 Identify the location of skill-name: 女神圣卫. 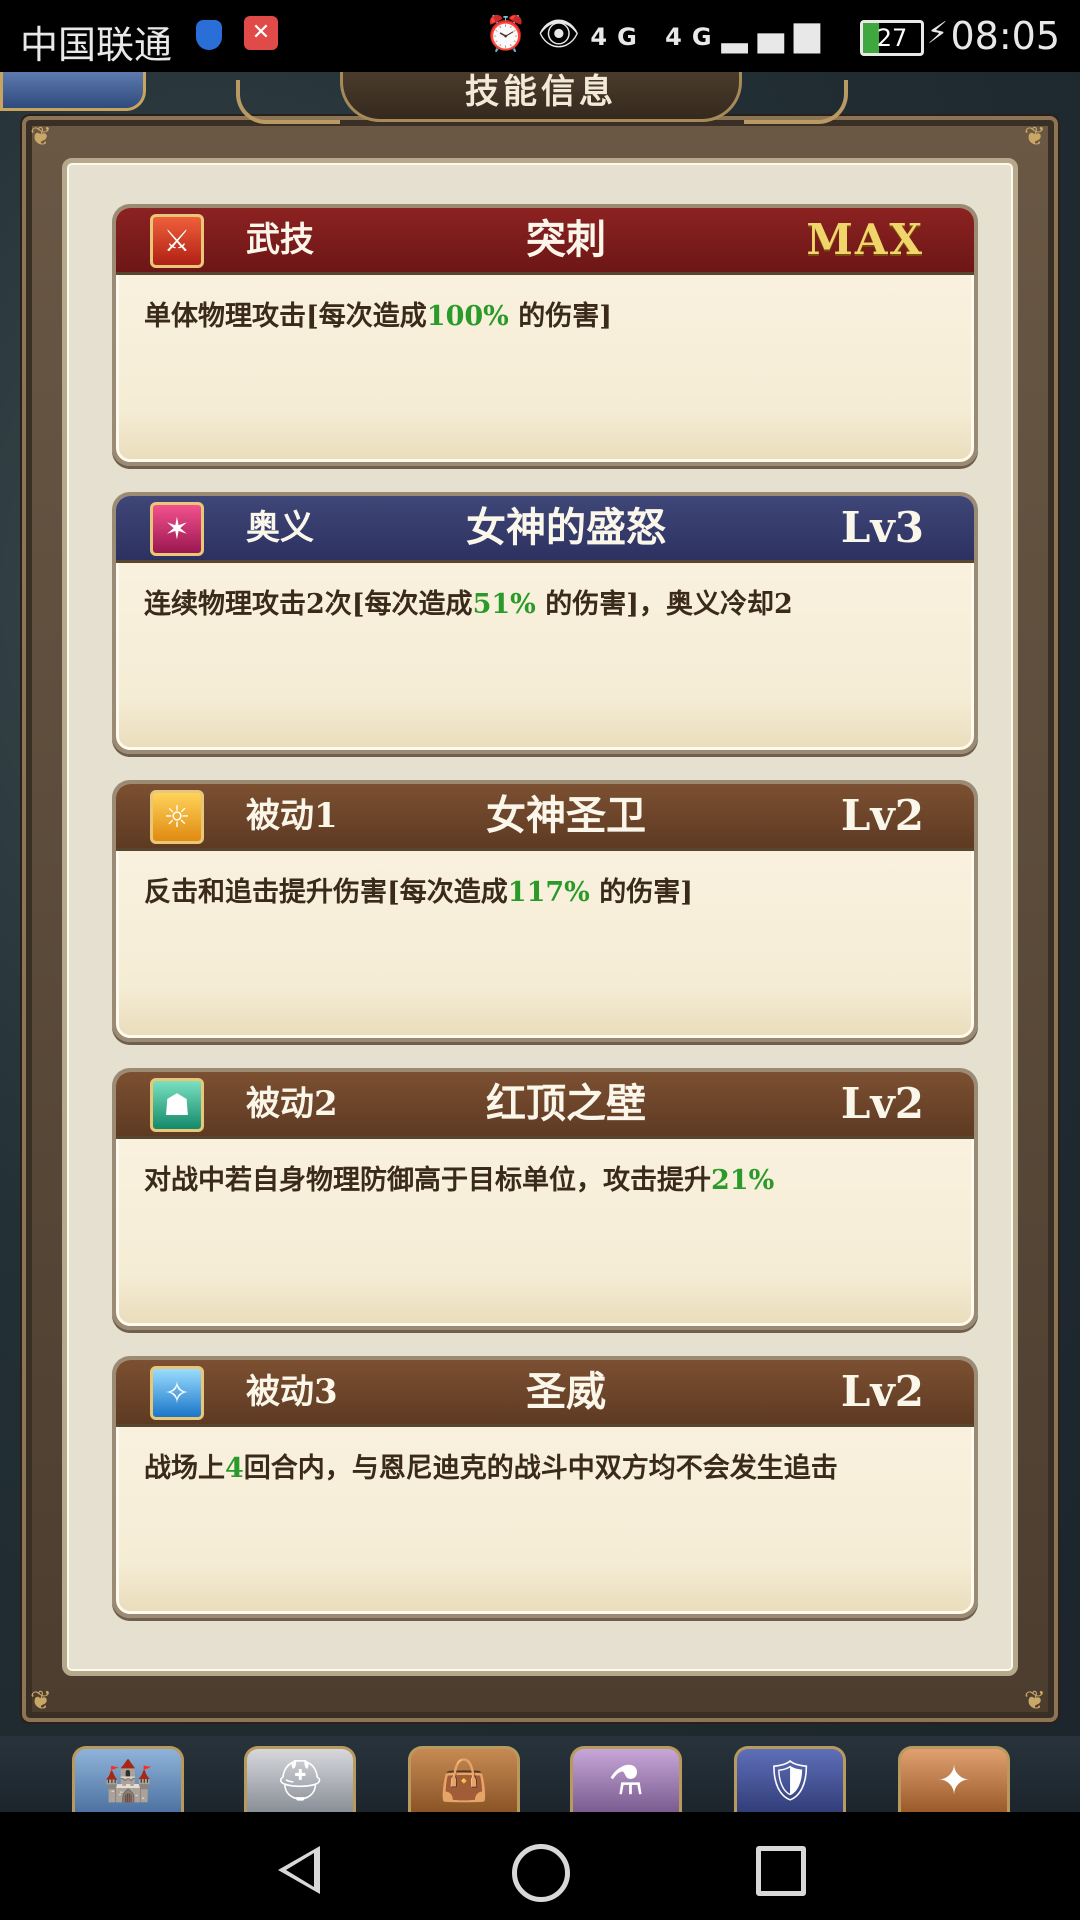
(566, 815).